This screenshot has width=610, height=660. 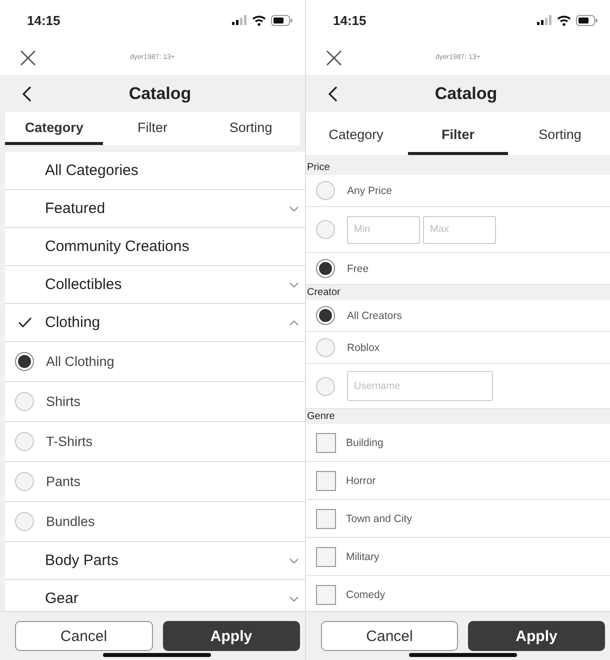 I want to click on option-label: Roblox, so click(x=363, y=348).